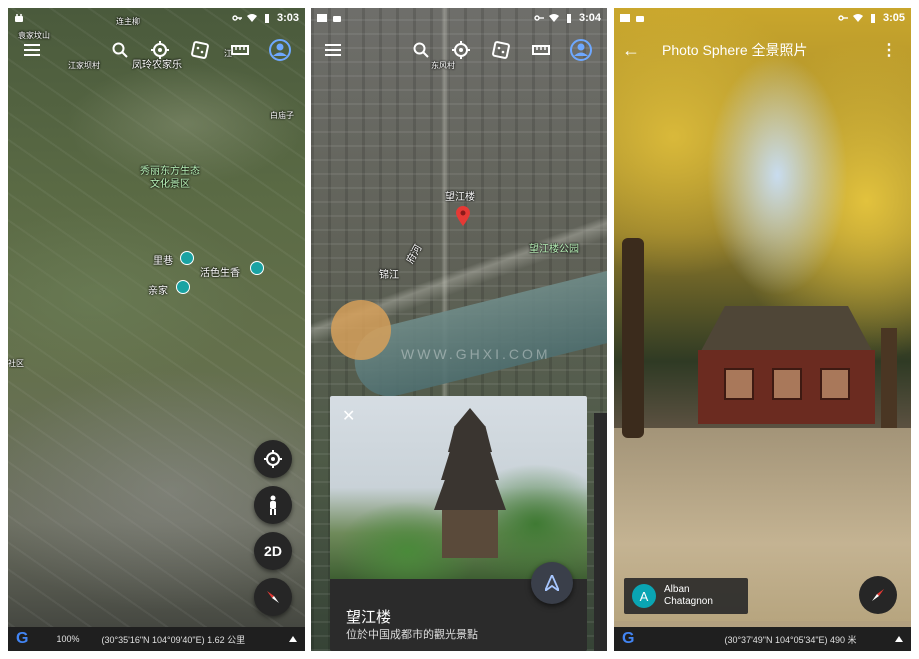 Image resolution: width=919 pixels, height=659 pixels. I want to click on watermark-logo, so click(361, 330).